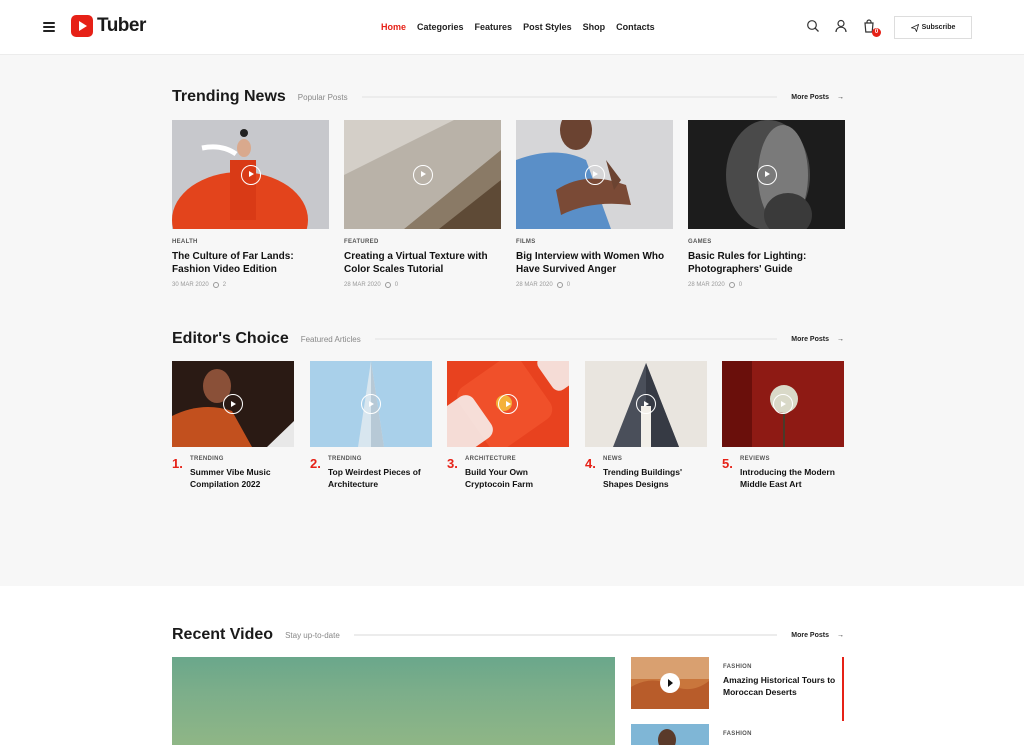  Describe the element at coordinates (871, 28) in the screenshot. I see `cart-icon: 0` at that location.